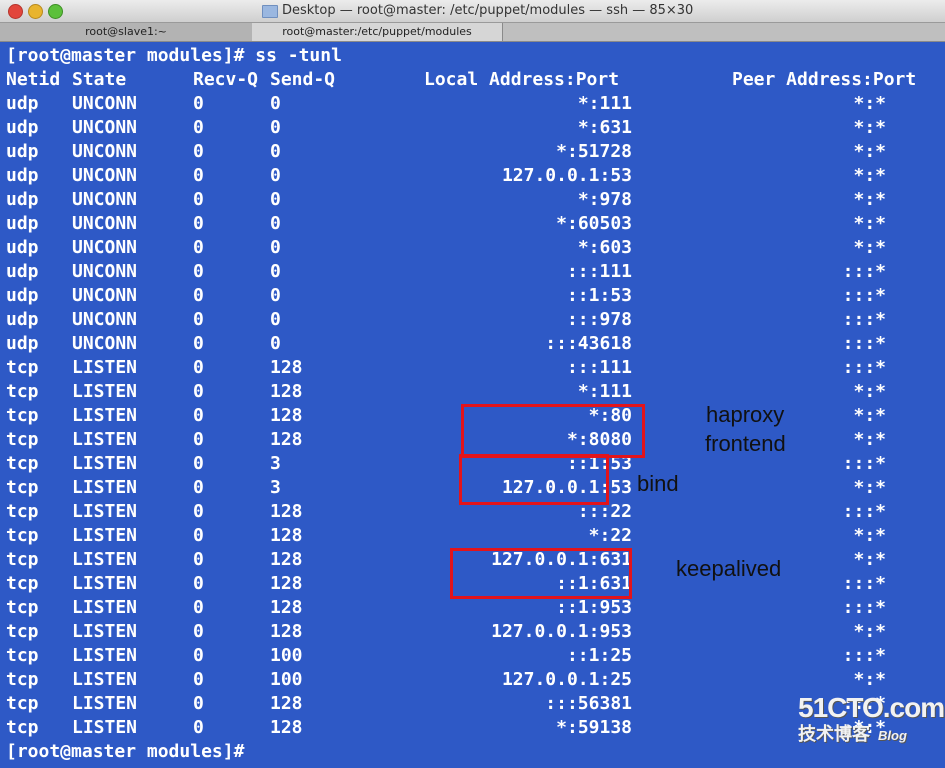 The height and width of the screenshot is (768, 945). I want to click on table-row: tcp LISTEN 0 128:::22:::*, so click(446, 512).